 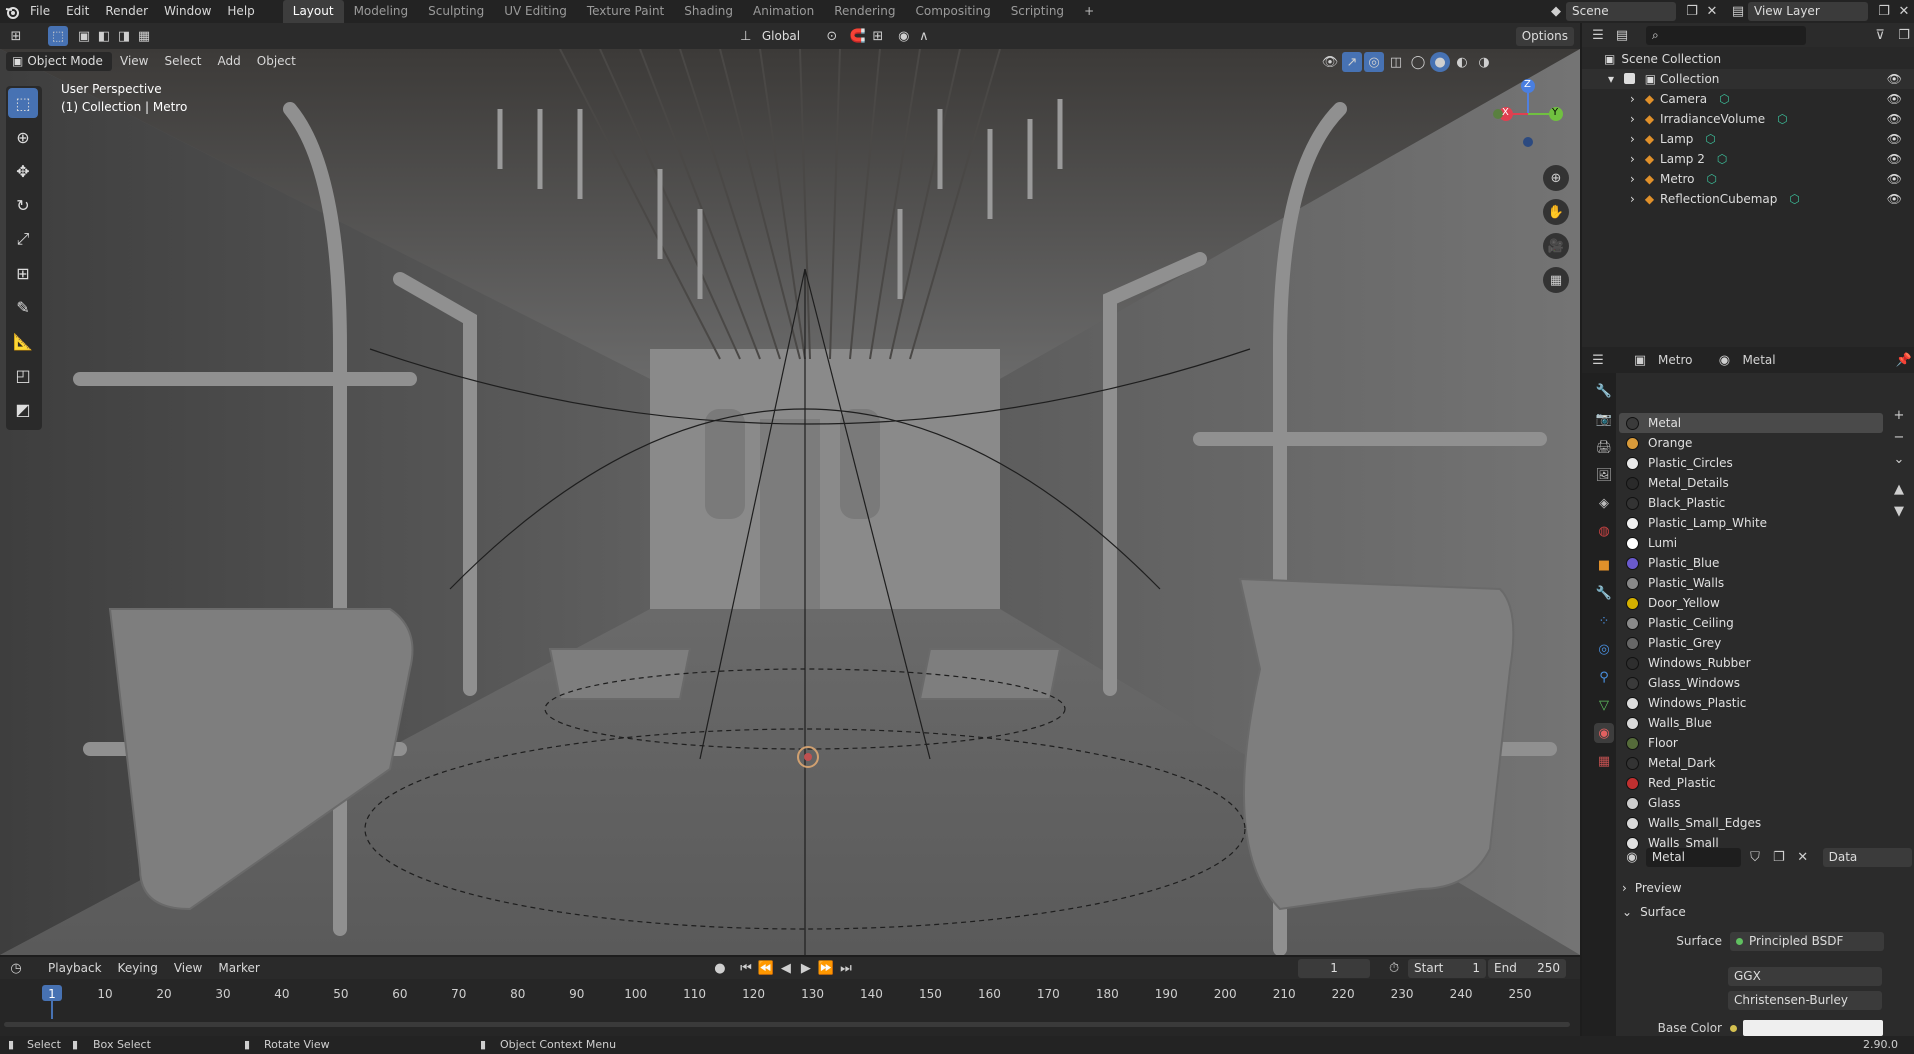 What do you see at coordinates (1598, 360) in the screenshot?
I see `properties-editor-icon: ☰` at bounding box center [1598, 360].